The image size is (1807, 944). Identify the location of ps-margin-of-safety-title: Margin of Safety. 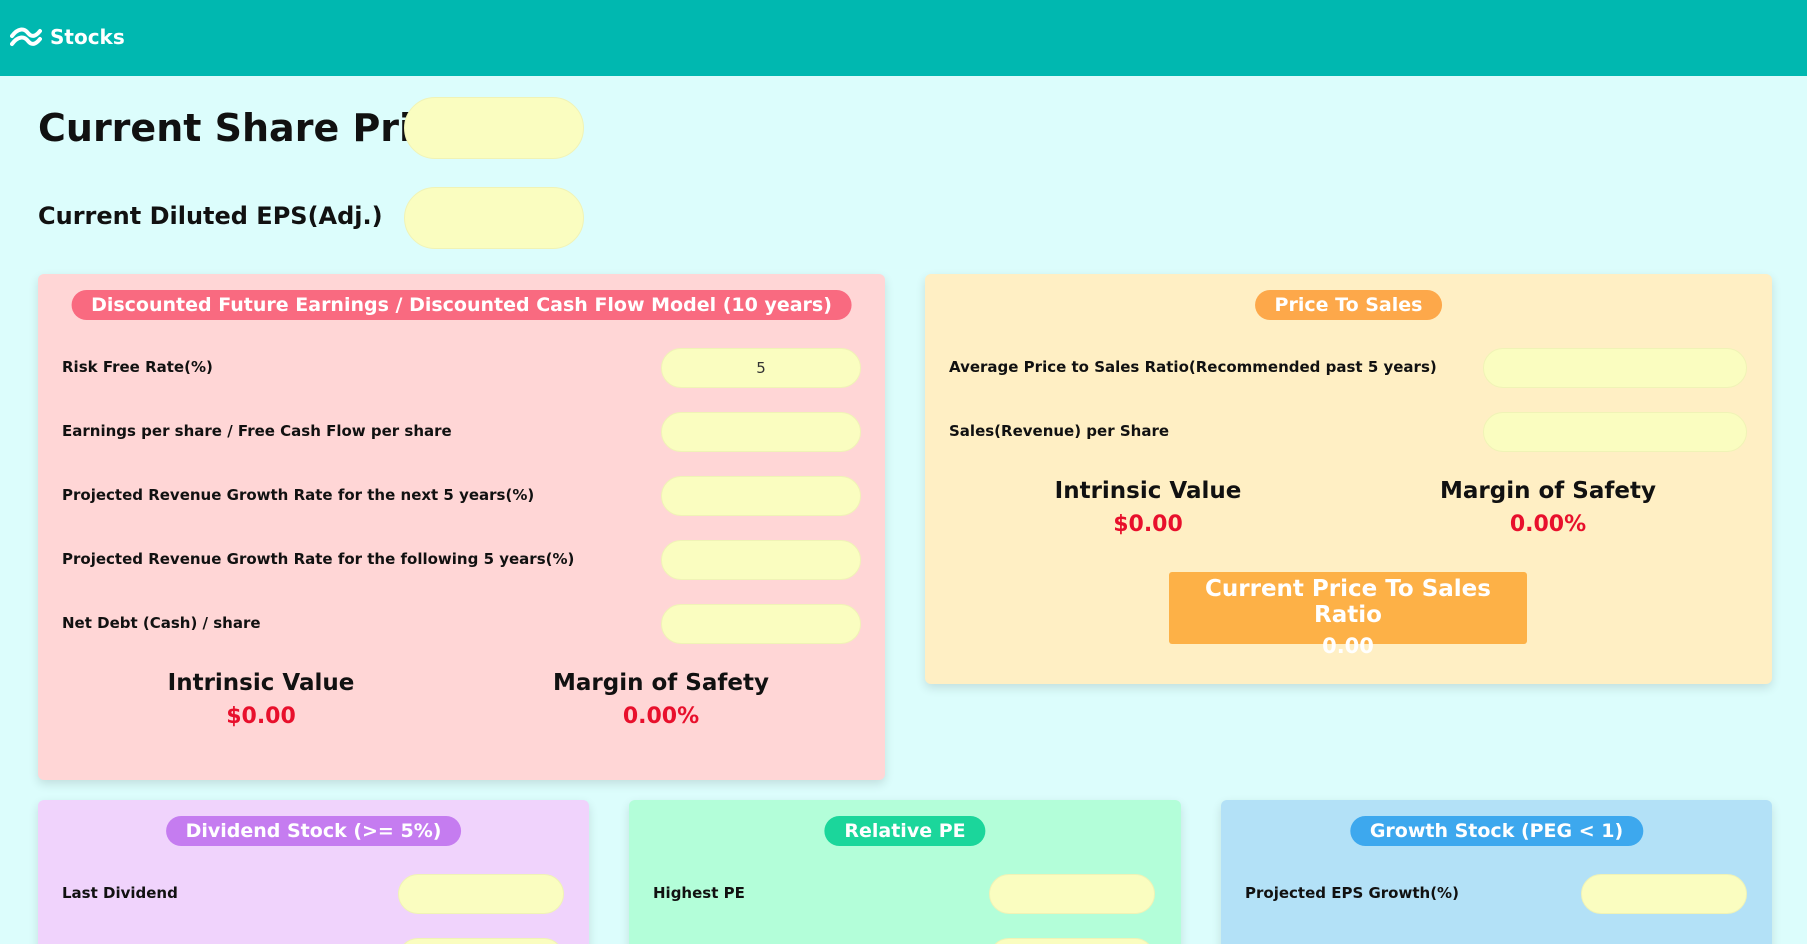
(1548, 491).